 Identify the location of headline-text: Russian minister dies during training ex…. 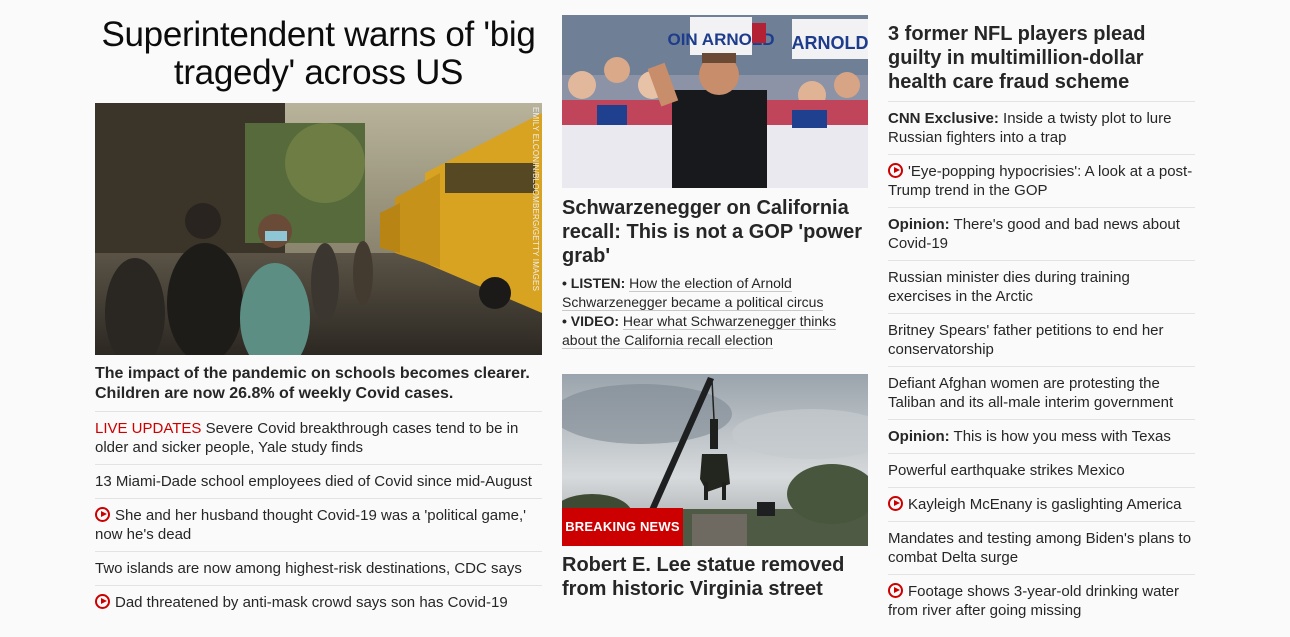
(1009, 287).